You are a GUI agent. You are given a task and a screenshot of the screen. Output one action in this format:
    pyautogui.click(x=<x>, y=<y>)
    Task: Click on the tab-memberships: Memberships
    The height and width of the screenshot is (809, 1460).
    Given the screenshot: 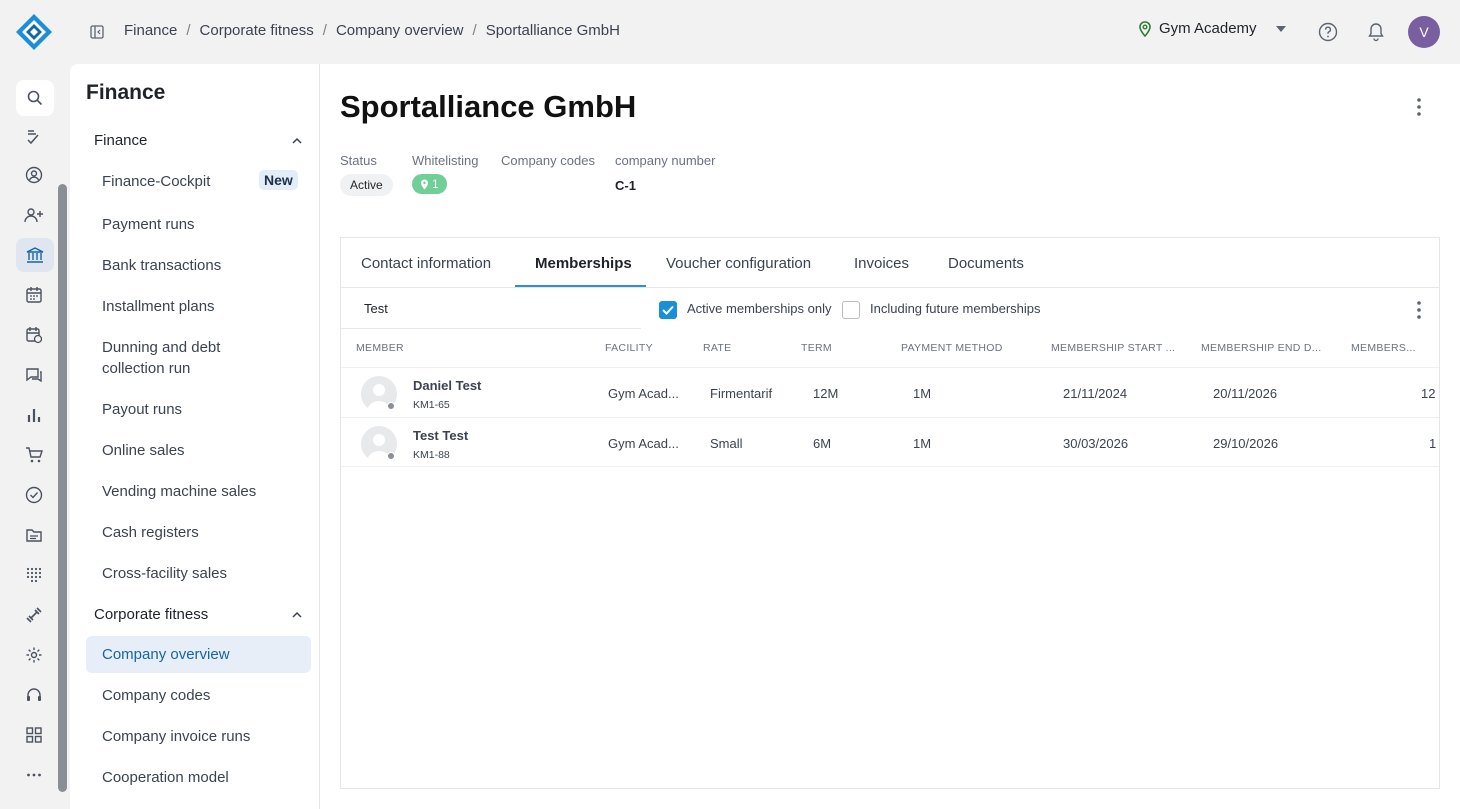 What is the action you would take?
    pyautogui.click(x=583, y=263)
    